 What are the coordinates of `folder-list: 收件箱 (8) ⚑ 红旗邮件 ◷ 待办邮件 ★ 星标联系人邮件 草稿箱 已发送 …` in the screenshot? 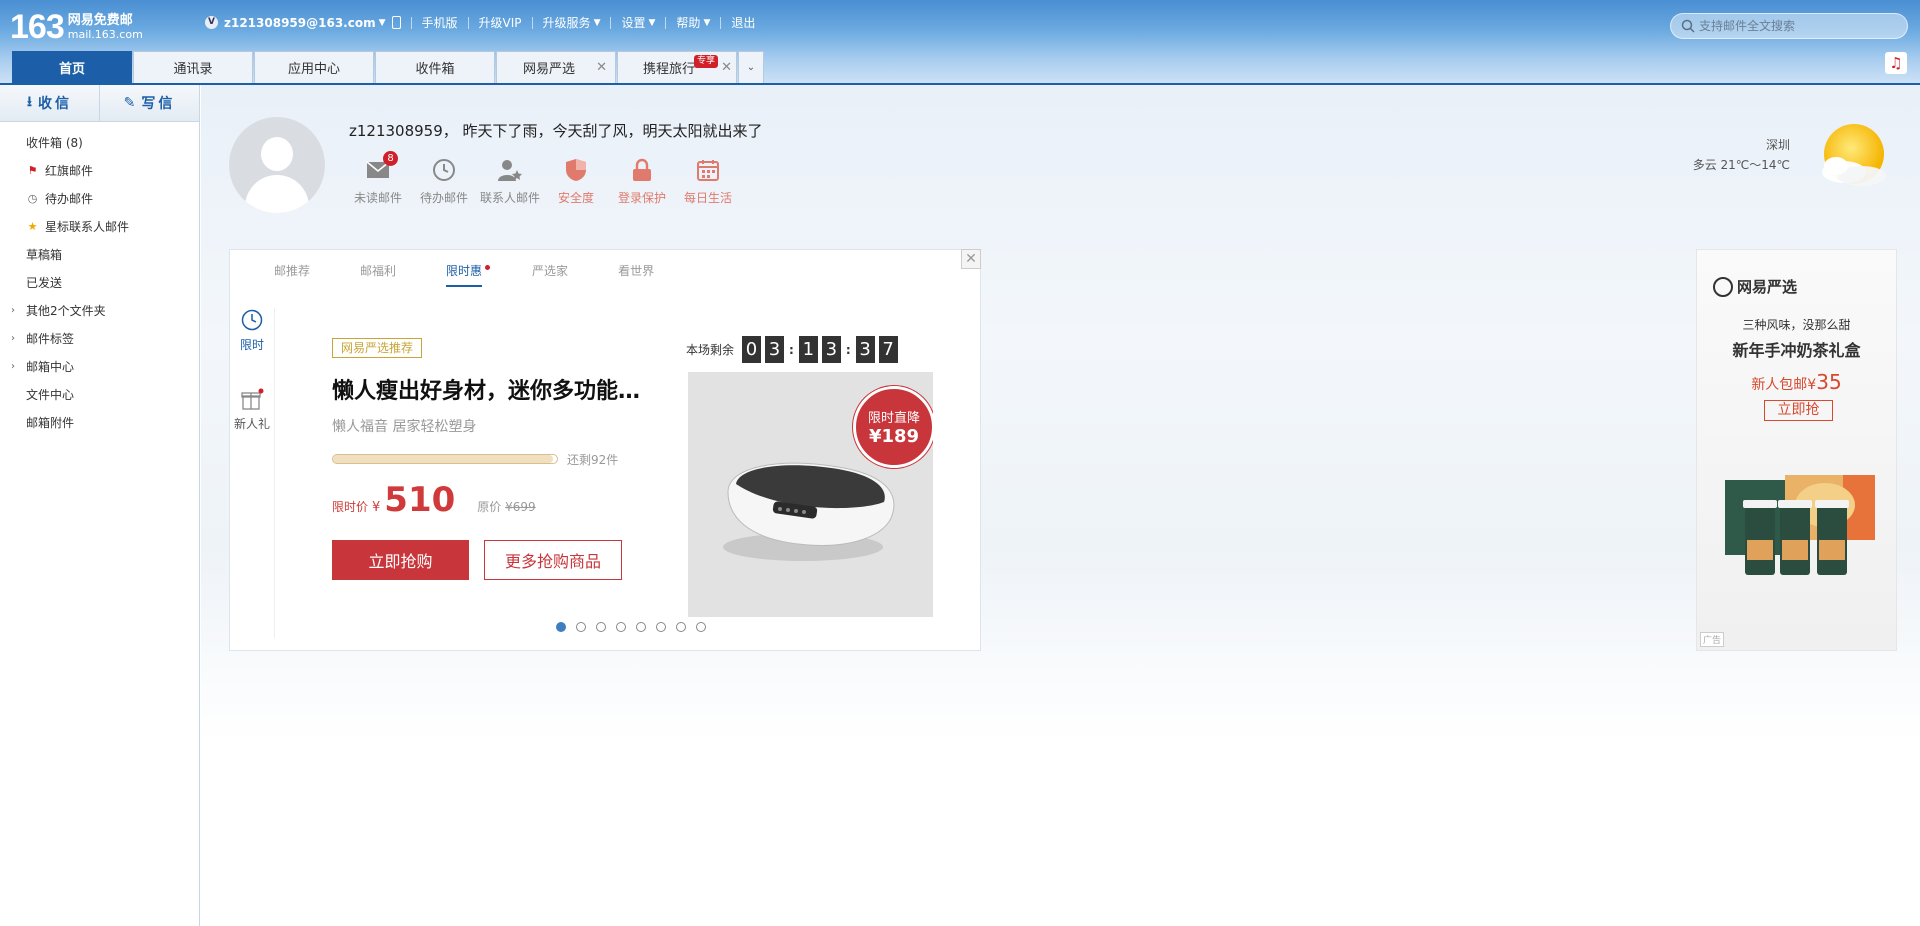 It's located at (99, 279).